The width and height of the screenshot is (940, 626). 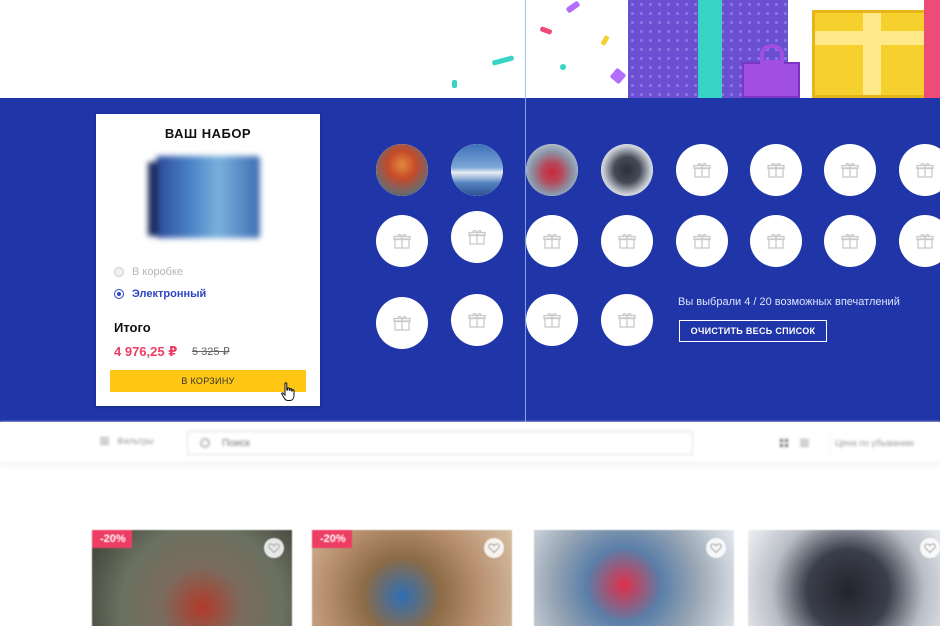 I want to click on clear-list-button: ОЧИСТИТЬ ВЕСЬ СПИСОК, so click(x=753, y=331).